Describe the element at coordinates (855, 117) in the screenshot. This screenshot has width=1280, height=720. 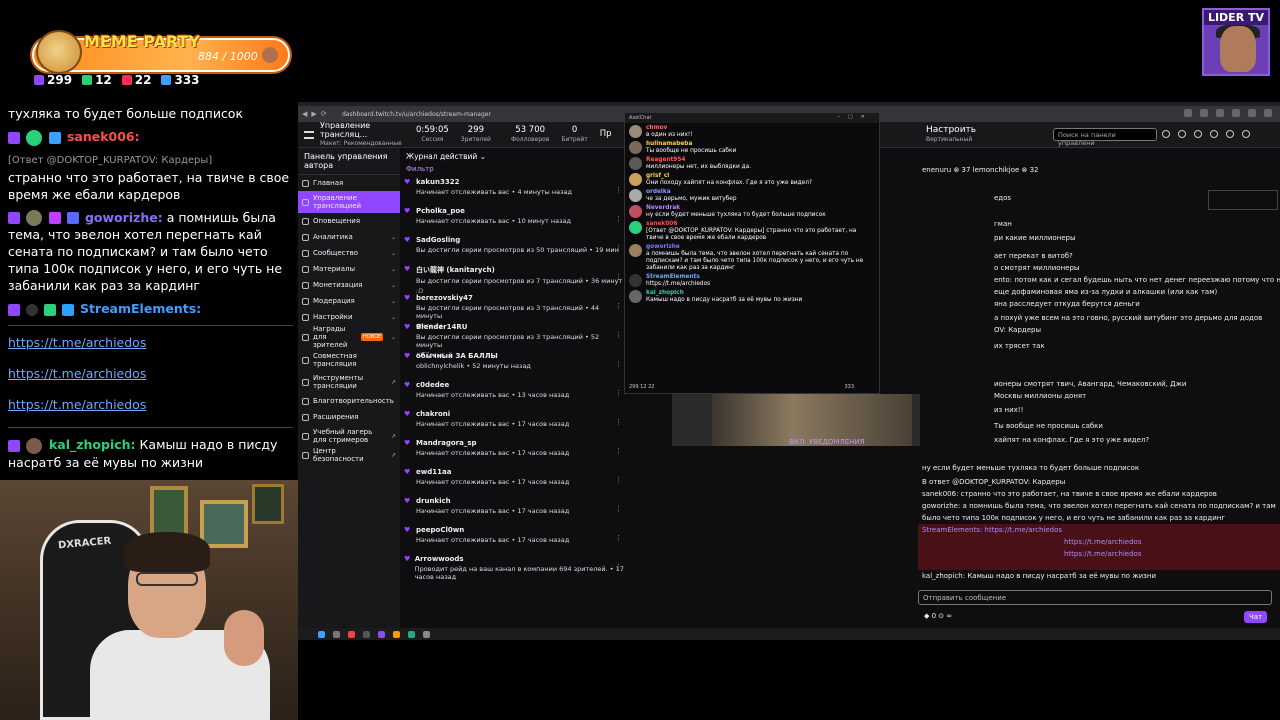
I see `window-controls: –□✕` at that location.